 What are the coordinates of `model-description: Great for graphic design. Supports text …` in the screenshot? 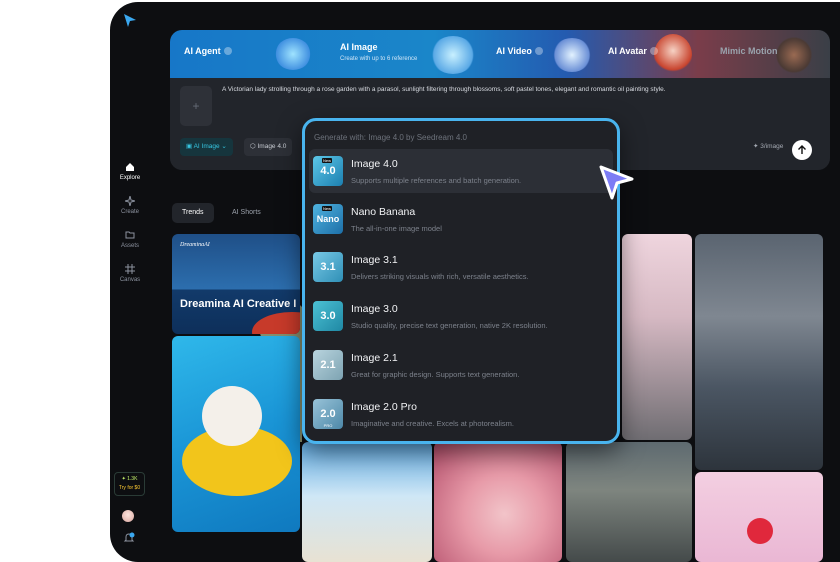 It's located at (435, 374).